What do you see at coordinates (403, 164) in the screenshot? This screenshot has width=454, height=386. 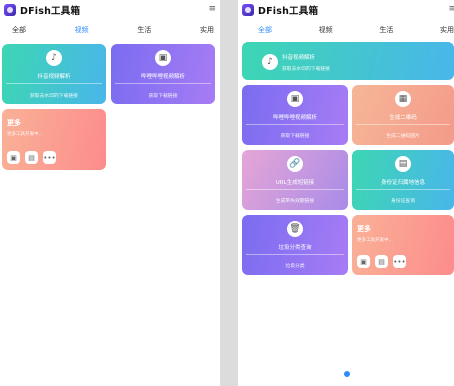 I see `id-card-icon: ▤` at bounding box center [403, 164].